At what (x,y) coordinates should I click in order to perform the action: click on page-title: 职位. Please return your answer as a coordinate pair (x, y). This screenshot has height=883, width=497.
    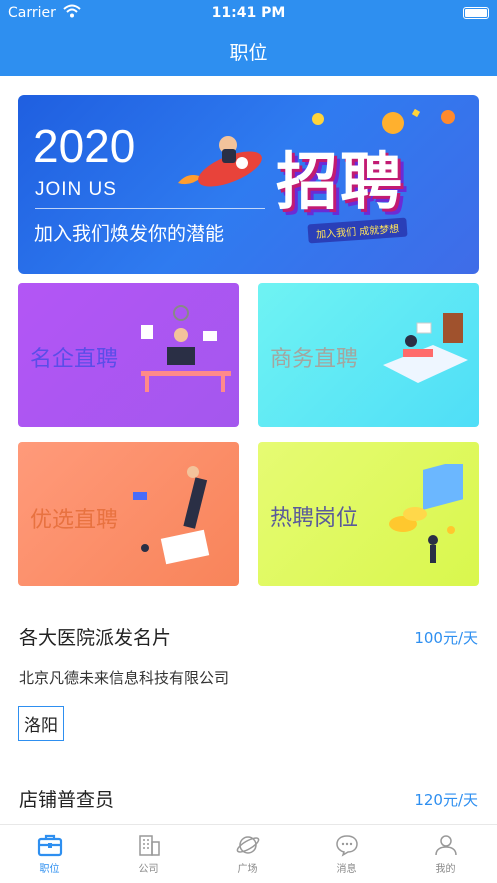
    Looking at the image, I should click on (248, 53).